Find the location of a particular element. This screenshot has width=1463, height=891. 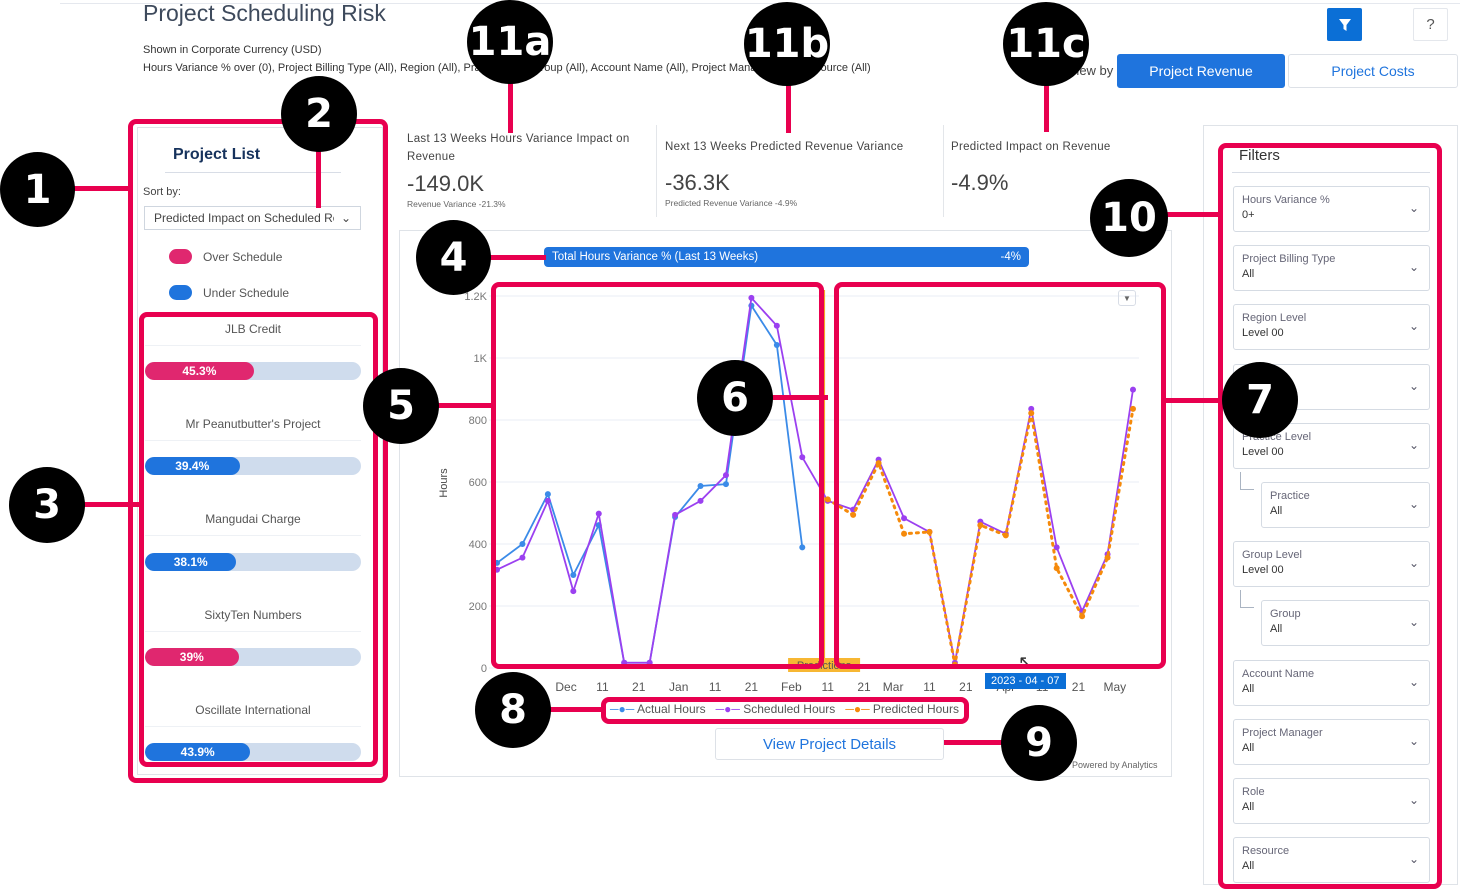

callout-badge-11b: 11b is located at coordinates (787, 44).